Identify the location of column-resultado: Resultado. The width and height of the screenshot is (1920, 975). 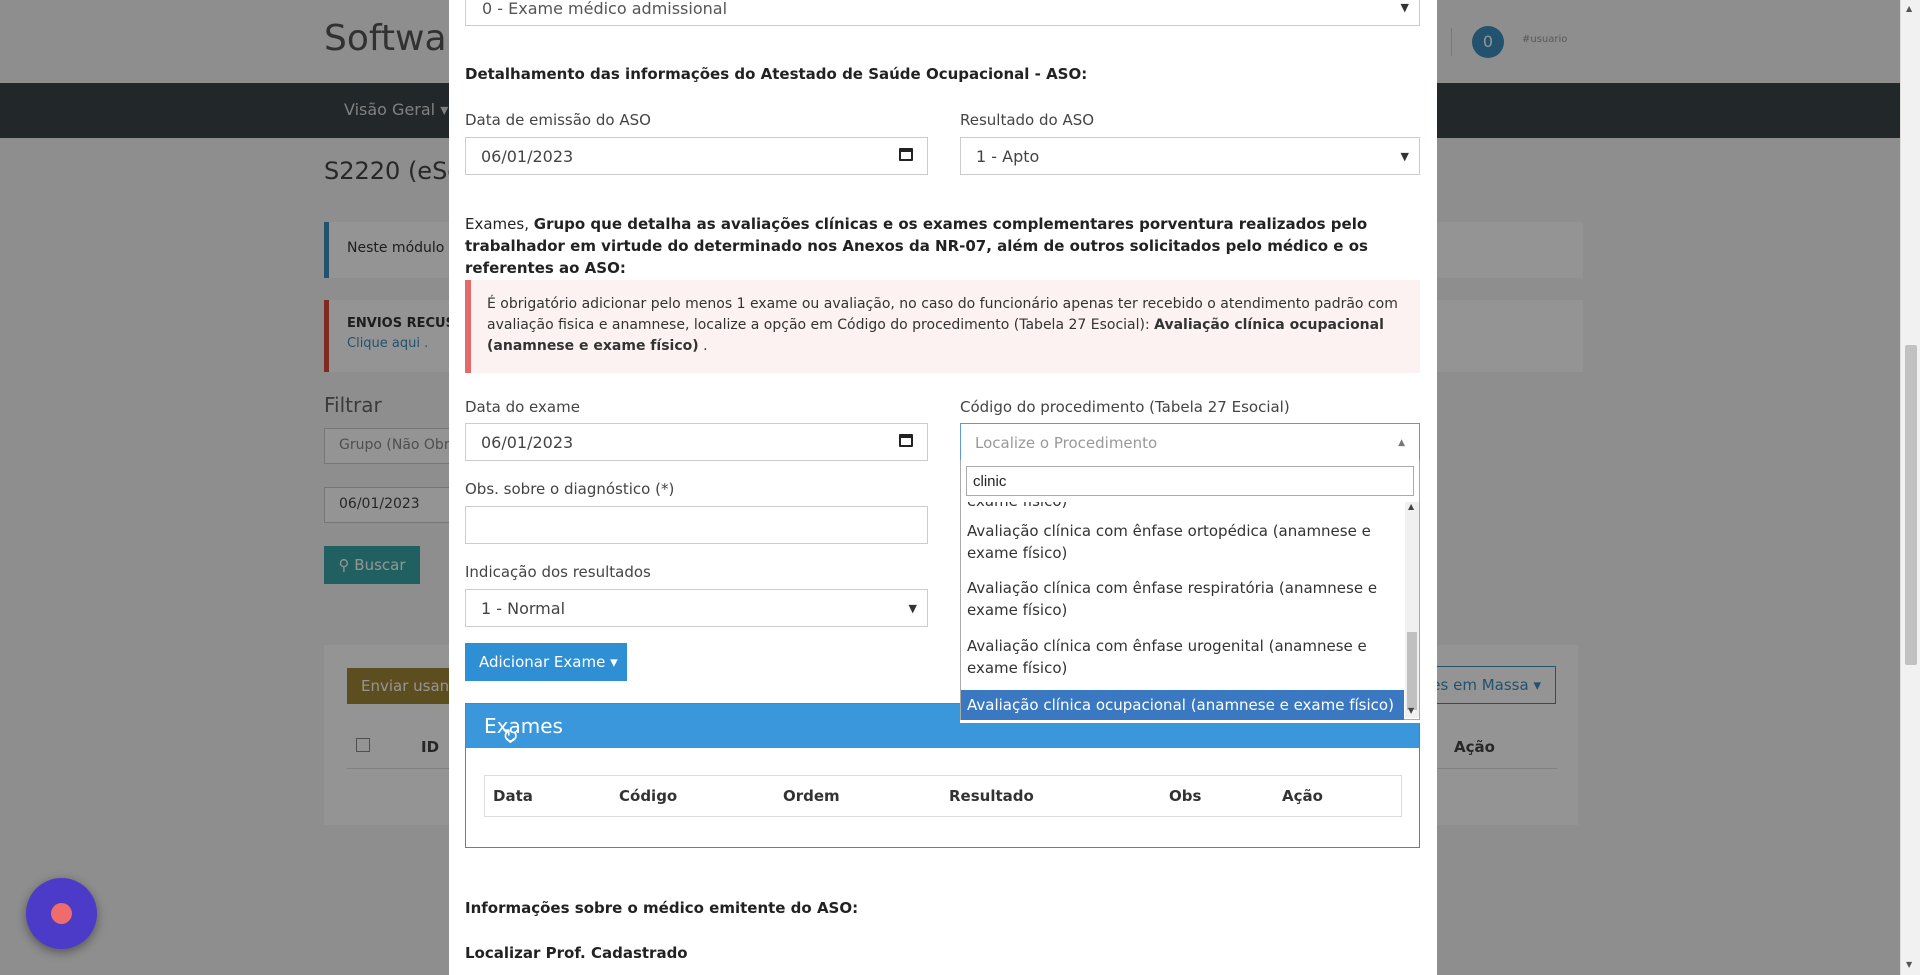
(991, 796).